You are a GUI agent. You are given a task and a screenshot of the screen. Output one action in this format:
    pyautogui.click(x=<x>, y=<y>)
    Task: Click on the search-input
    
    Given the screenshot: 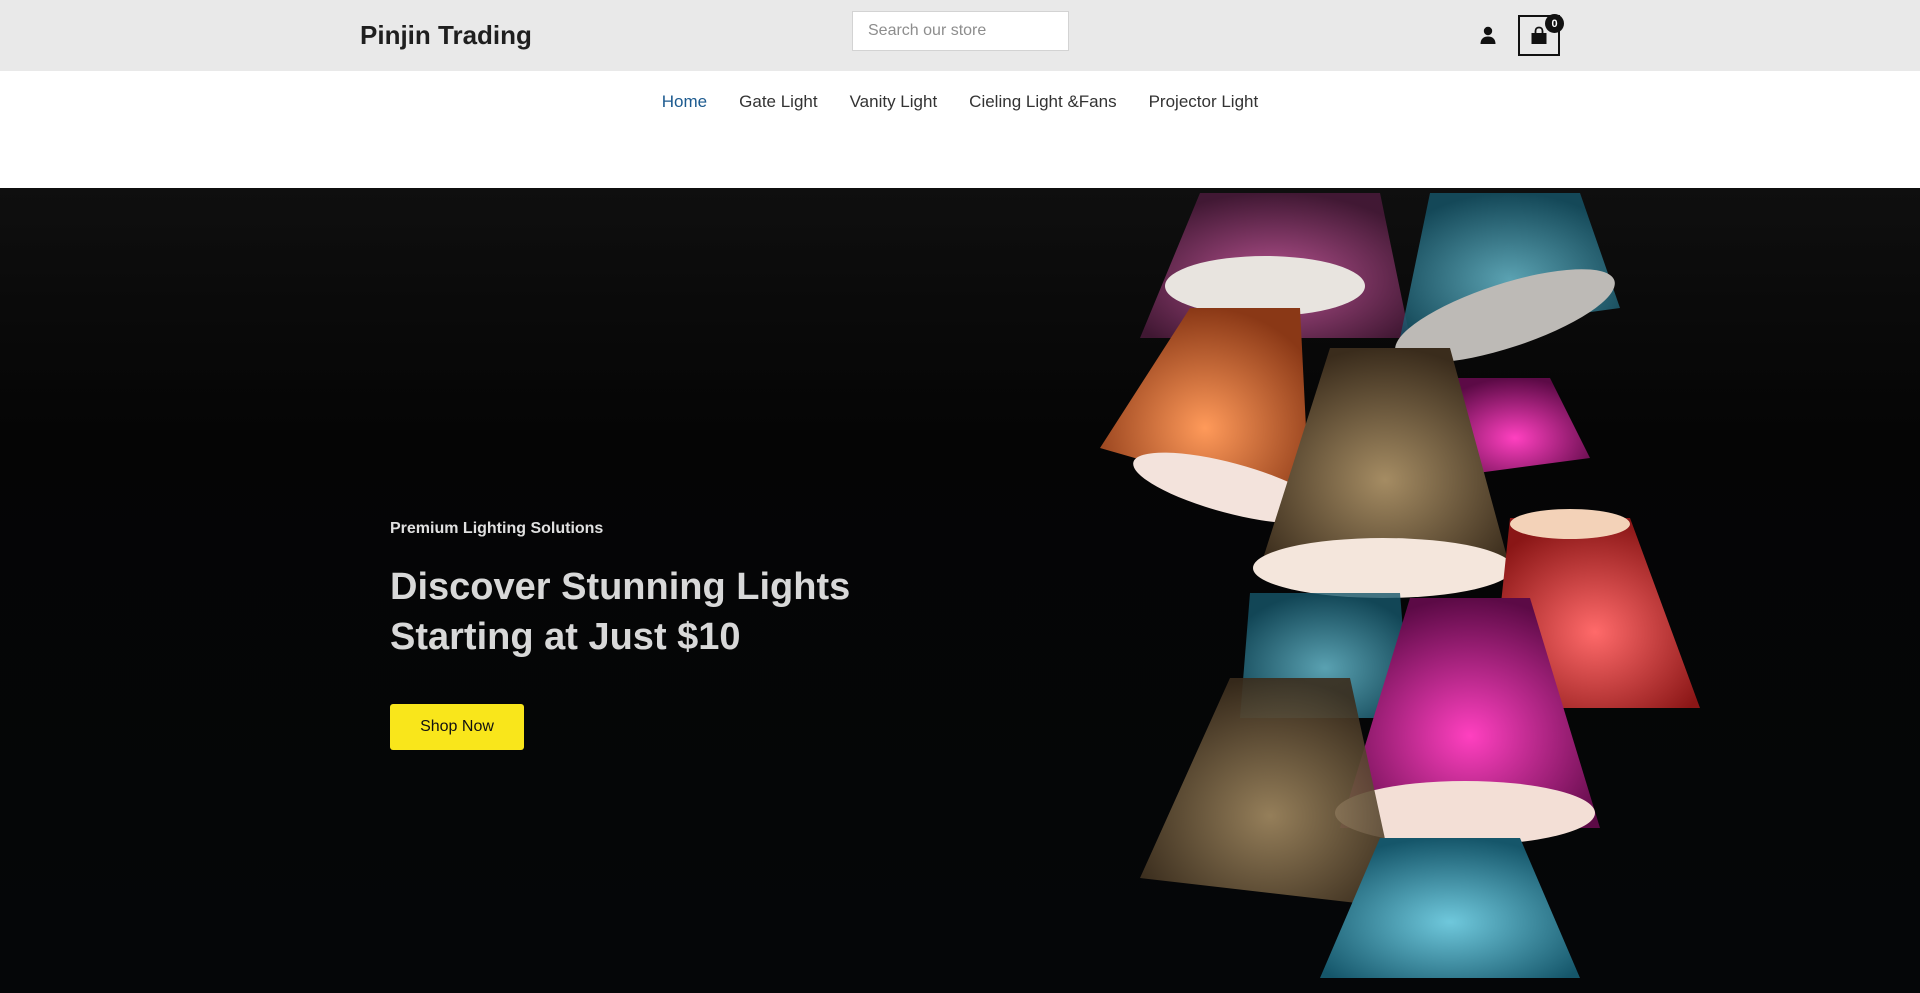 What is the action you would take?
    pyautogui.click(x=960, y=31)
    